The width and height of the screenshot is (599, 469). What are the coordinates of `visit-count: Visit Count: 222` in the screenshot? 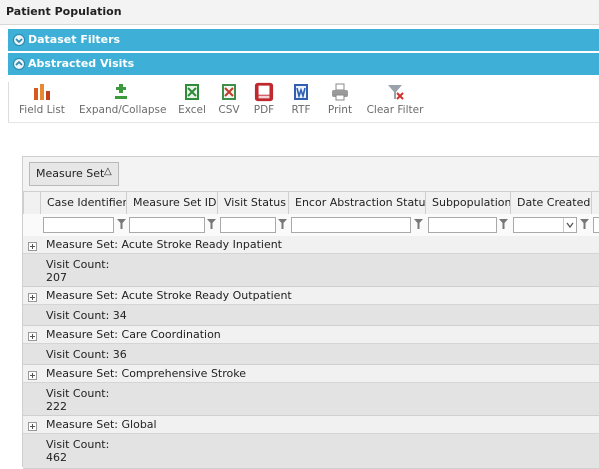 It's located at (78, 400).